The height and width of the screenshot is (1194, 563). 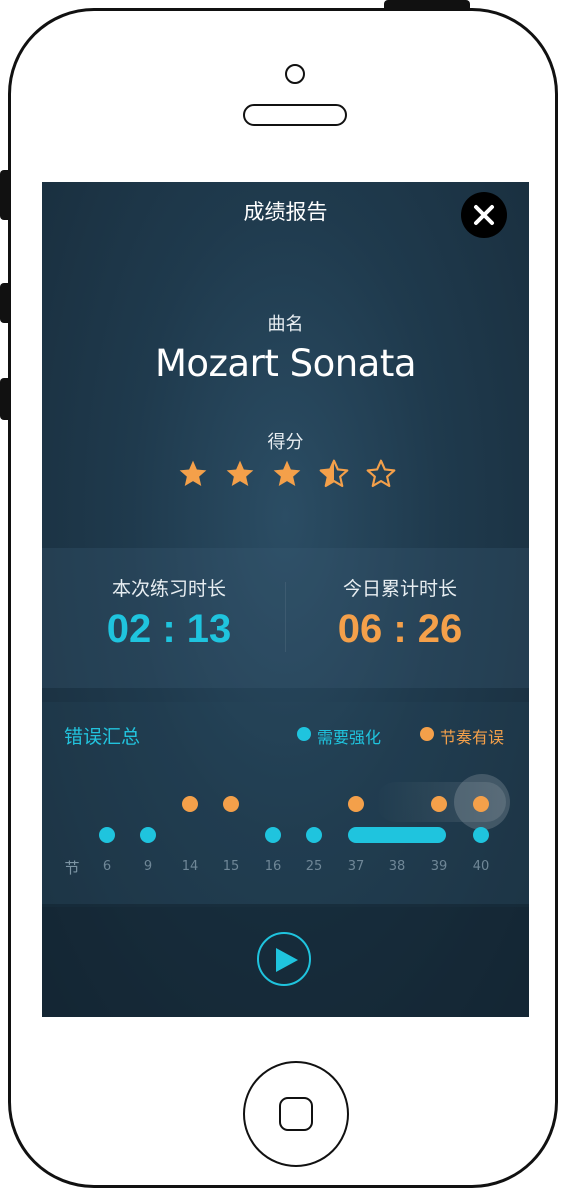 What do you see at coordinates (285, 617) in the screenshot?
I see `stats-divider` at bounding box center [285, 617].